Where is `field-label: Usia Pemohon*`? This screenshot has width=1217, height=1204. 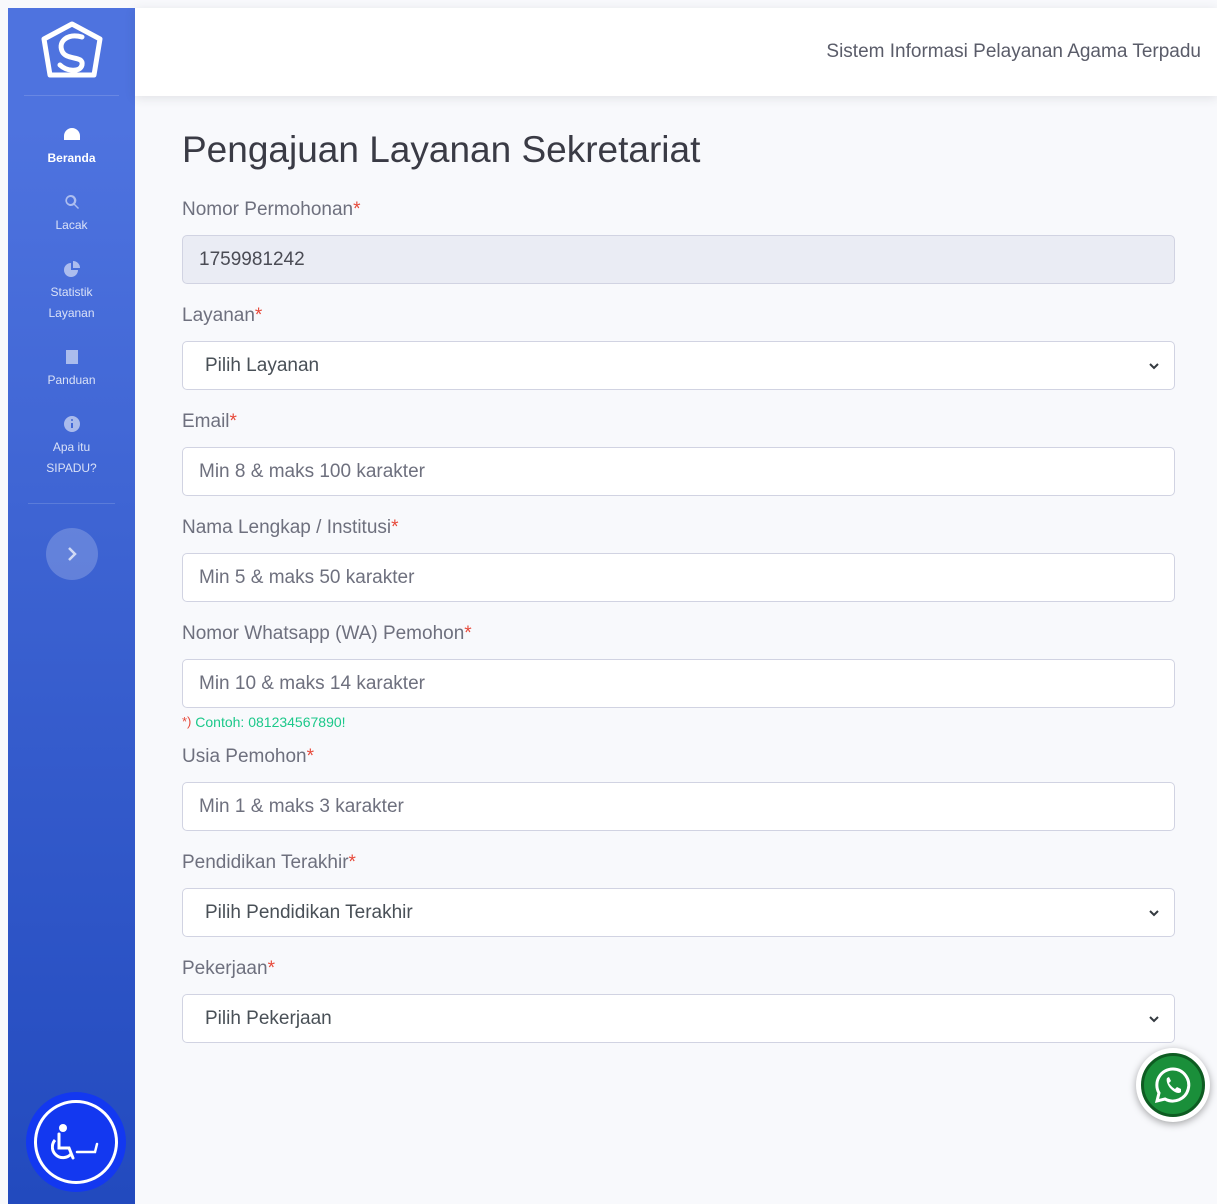
field-label: Usia Pemohon* is located at coordinates (248, 756).